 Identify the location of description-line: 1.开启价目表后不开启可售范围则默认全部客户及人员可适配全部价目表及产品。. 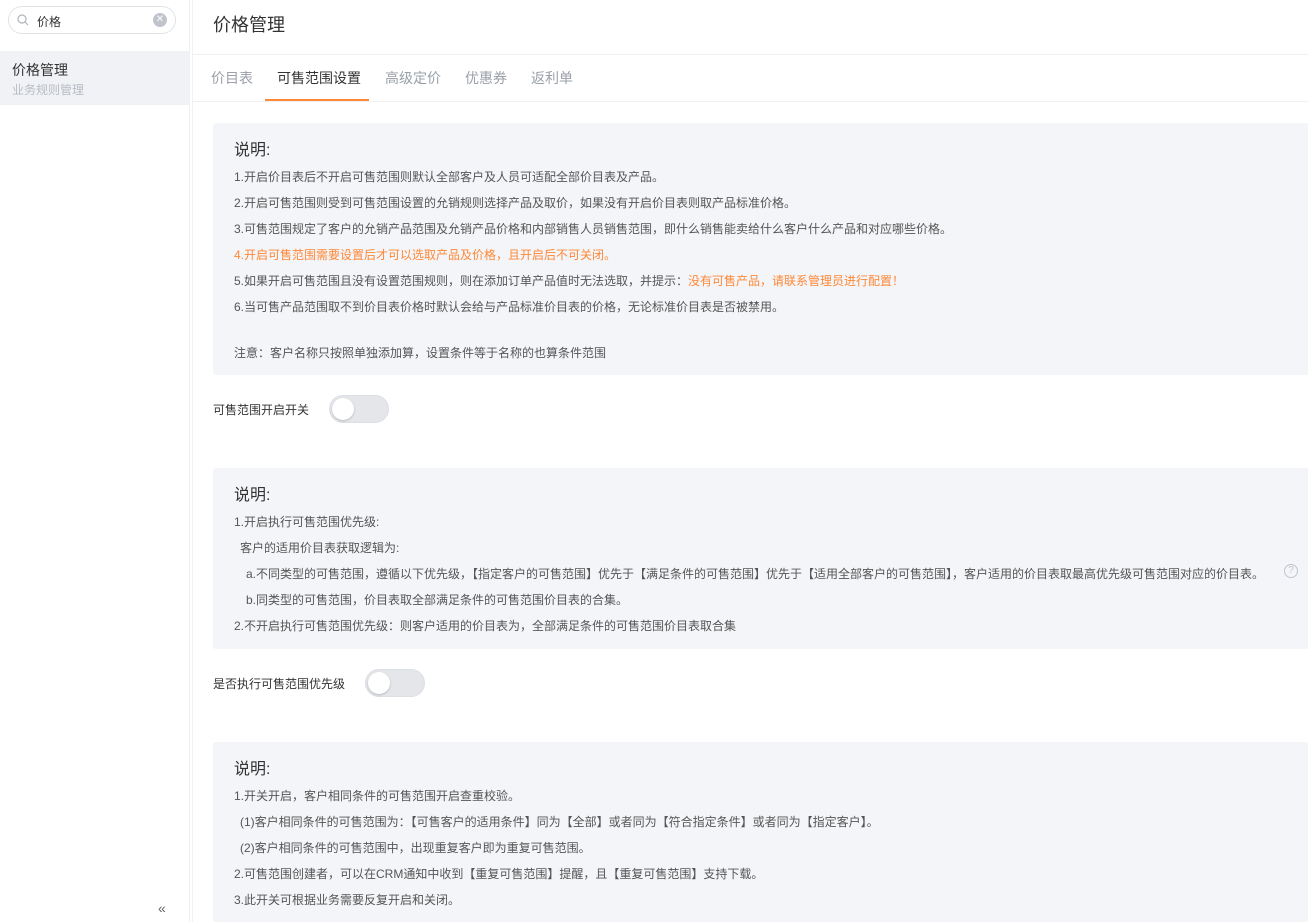
(449, 177).